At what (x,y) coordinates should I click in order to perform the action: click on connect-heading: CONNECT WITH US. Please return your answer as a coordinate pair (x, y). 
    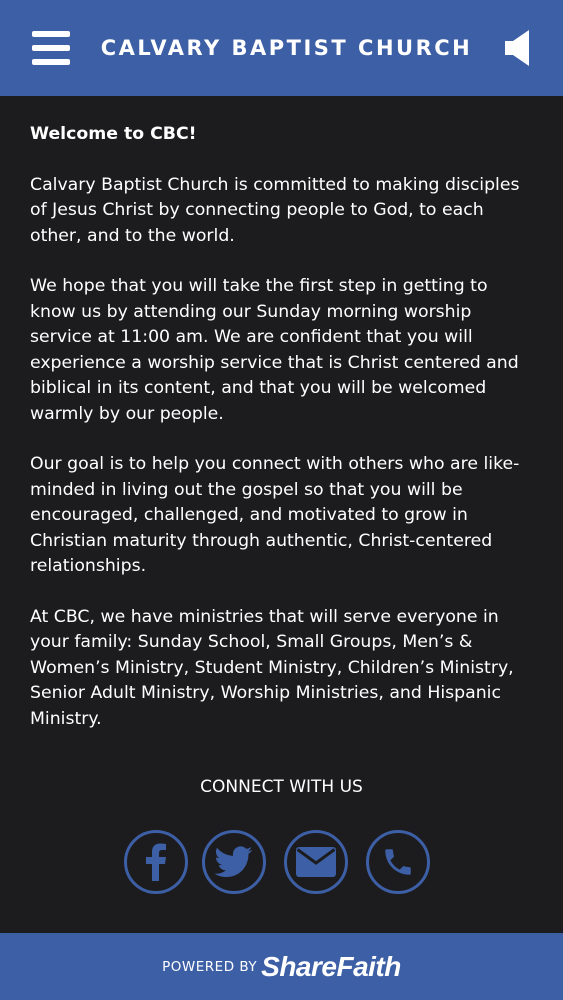
    Looking at the image, I should click on (281, 787).